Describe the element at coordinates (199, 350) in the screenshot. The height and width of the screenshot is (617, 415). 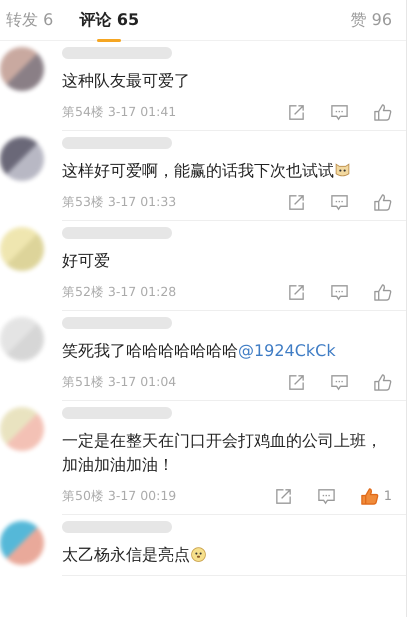
I see `comment-text: 笑死我了哈哈哈哈哈哈哈@1924CkCk` at that location.